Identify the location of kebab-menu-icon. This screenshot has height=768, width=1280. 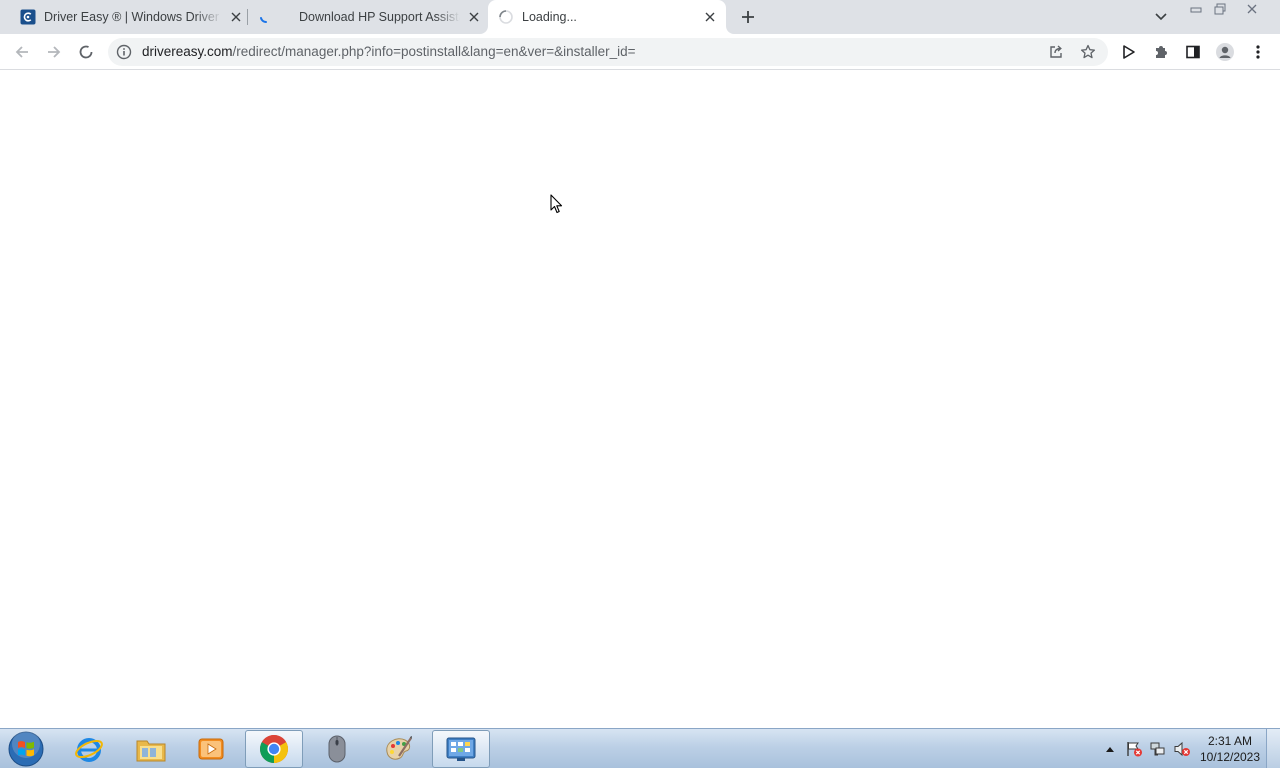
(1258, 52).